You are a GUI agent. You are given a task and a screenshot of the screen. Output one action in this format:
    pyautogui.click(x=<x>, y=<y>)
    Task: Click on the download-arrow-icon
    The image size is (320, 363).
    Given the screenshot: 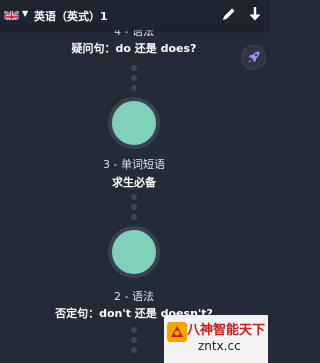 What is the action you would take?
    pyautogui.click(x=255, y=14)
    